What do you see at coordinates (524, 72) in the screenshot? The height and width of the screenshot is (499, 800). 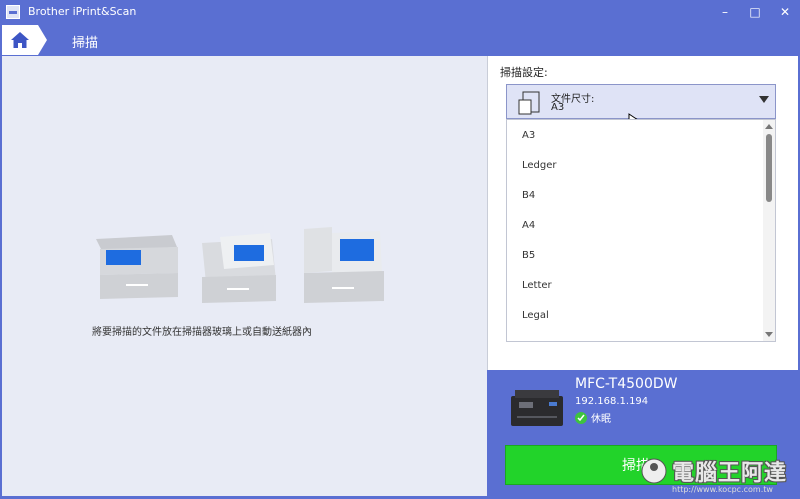 I see `scan-settings-label: 掃描設定:` at bounding box center [524, 72].